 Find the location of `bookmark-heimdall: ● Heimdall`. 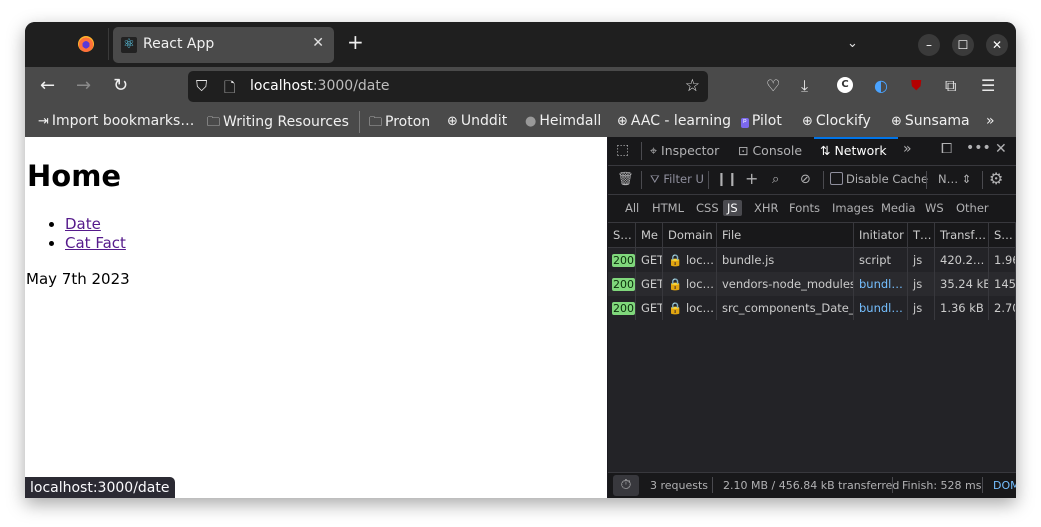

bookmark-heimdall: ● Heimdall is located at coordinates (563, 121).